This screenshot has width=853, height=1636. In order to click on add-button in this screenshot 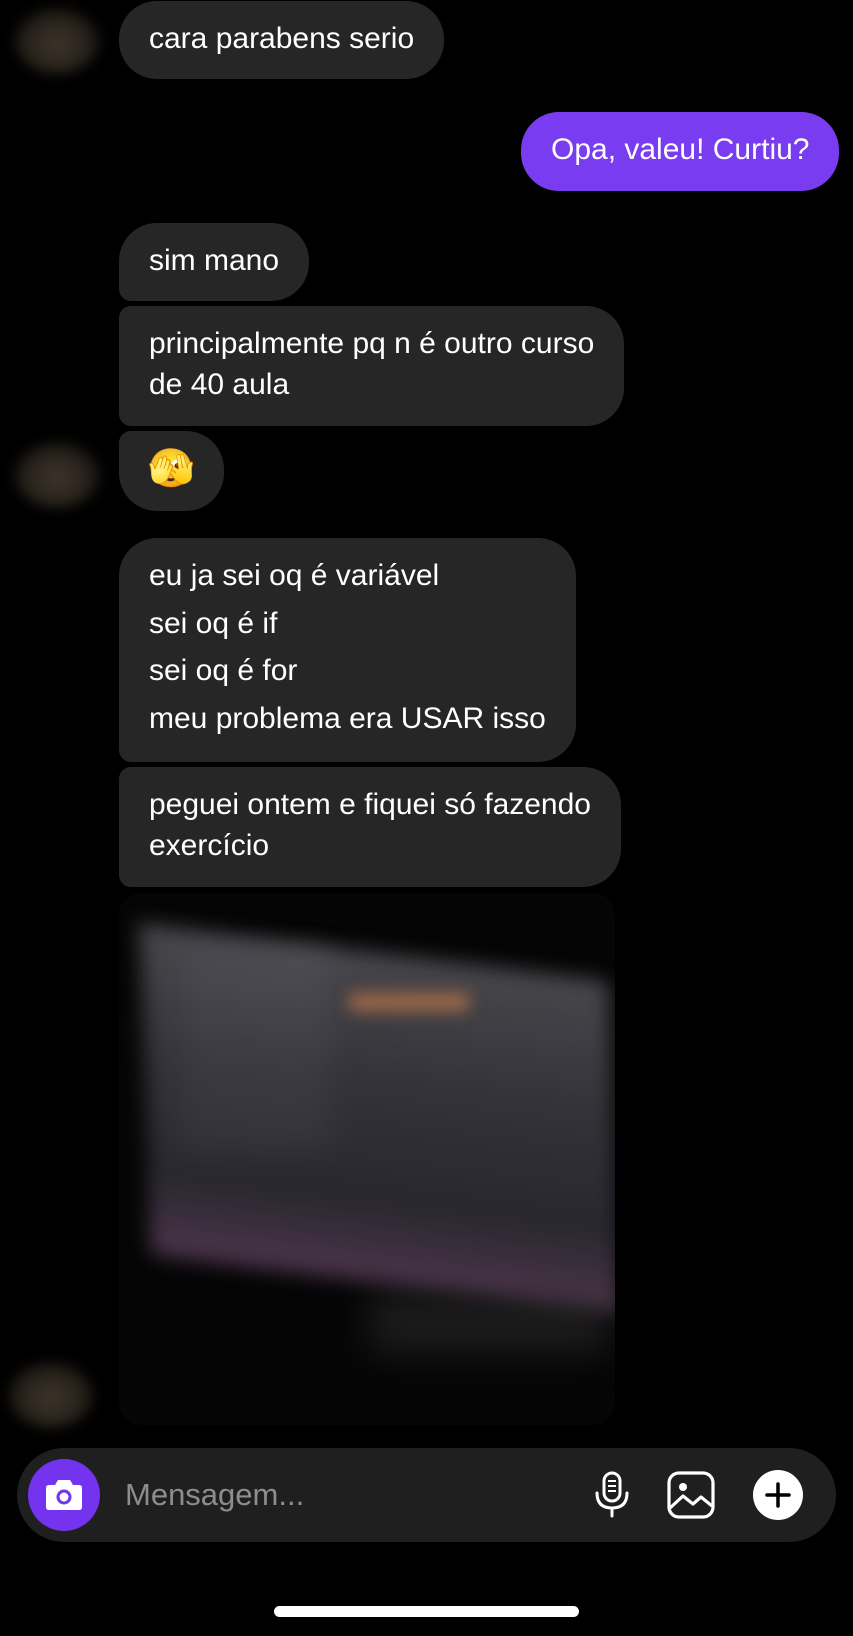, I will do `click(778, 1495)`.